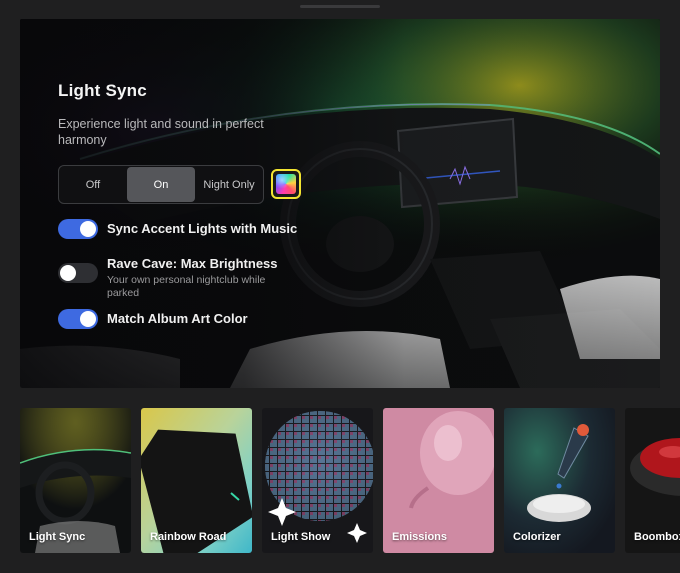 The image size is (680, 573). I want to click on card-rainbow-road: Rainbow Road, so click(196, 480).